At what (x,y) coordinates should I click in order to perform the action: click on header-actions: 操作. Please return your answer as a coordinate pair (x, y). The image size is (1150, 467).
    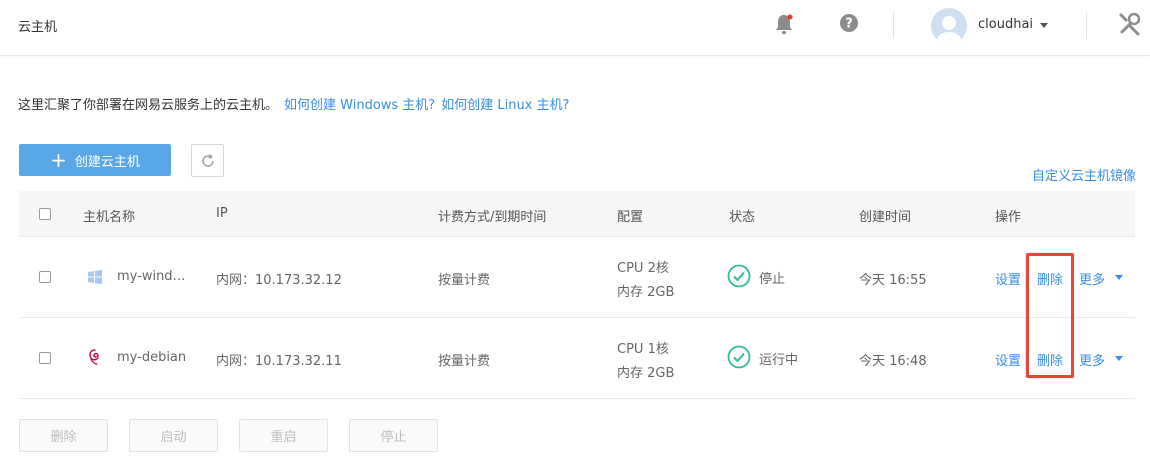
    Looking at the image, I should click on (1008, 217).